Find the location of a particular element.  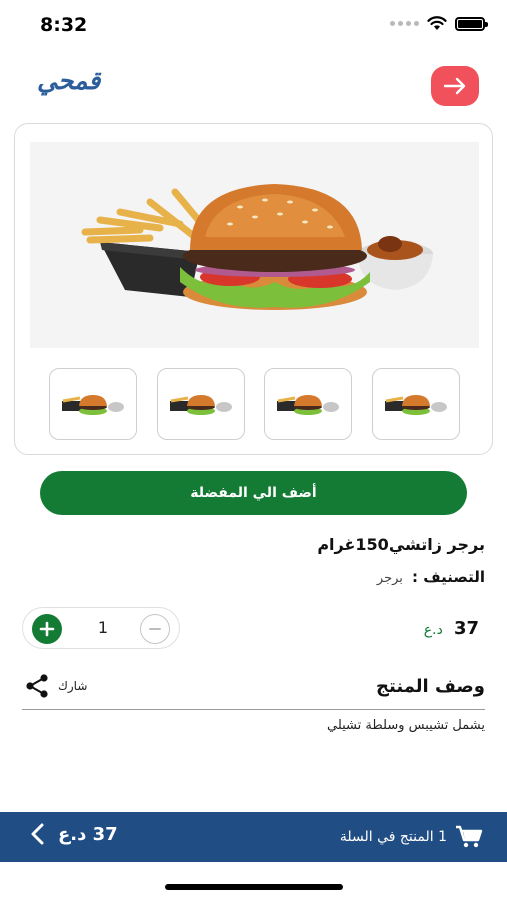

increase-quantity-button is located at coordinates (47, 629).